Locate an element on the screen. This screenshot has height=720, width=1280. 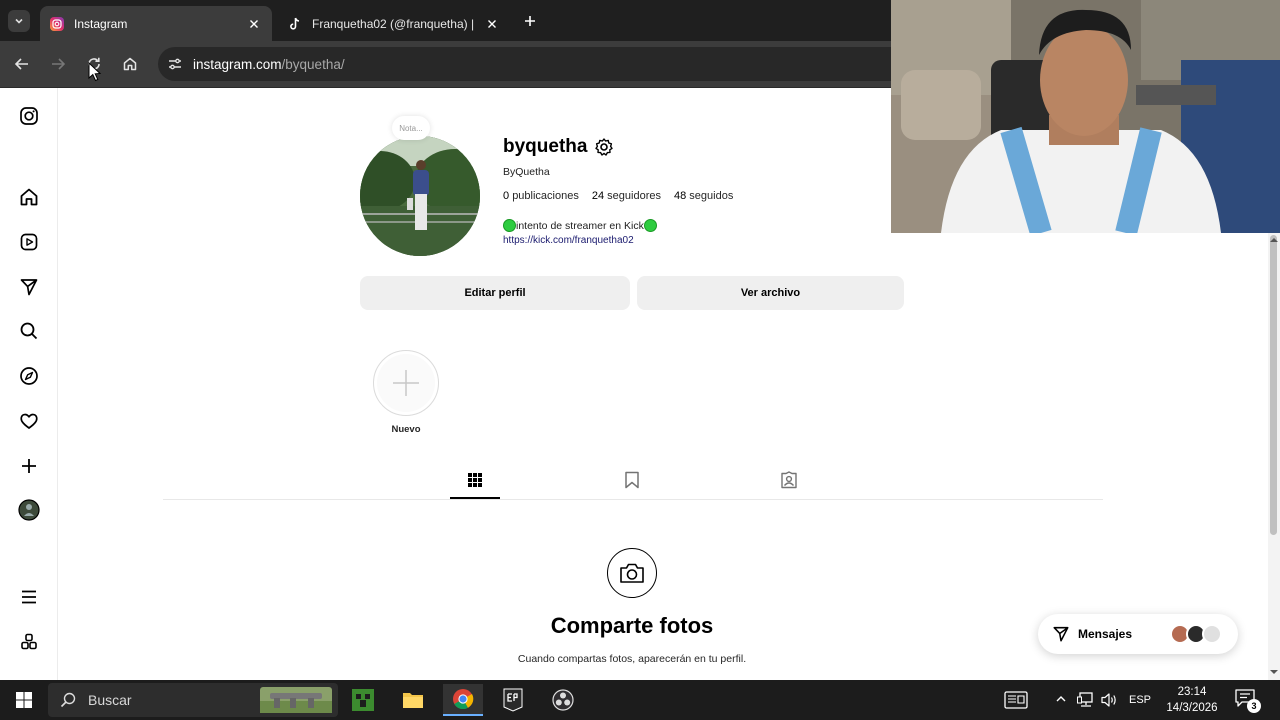
webcam-overlay is located at coordinates (1085, 116).